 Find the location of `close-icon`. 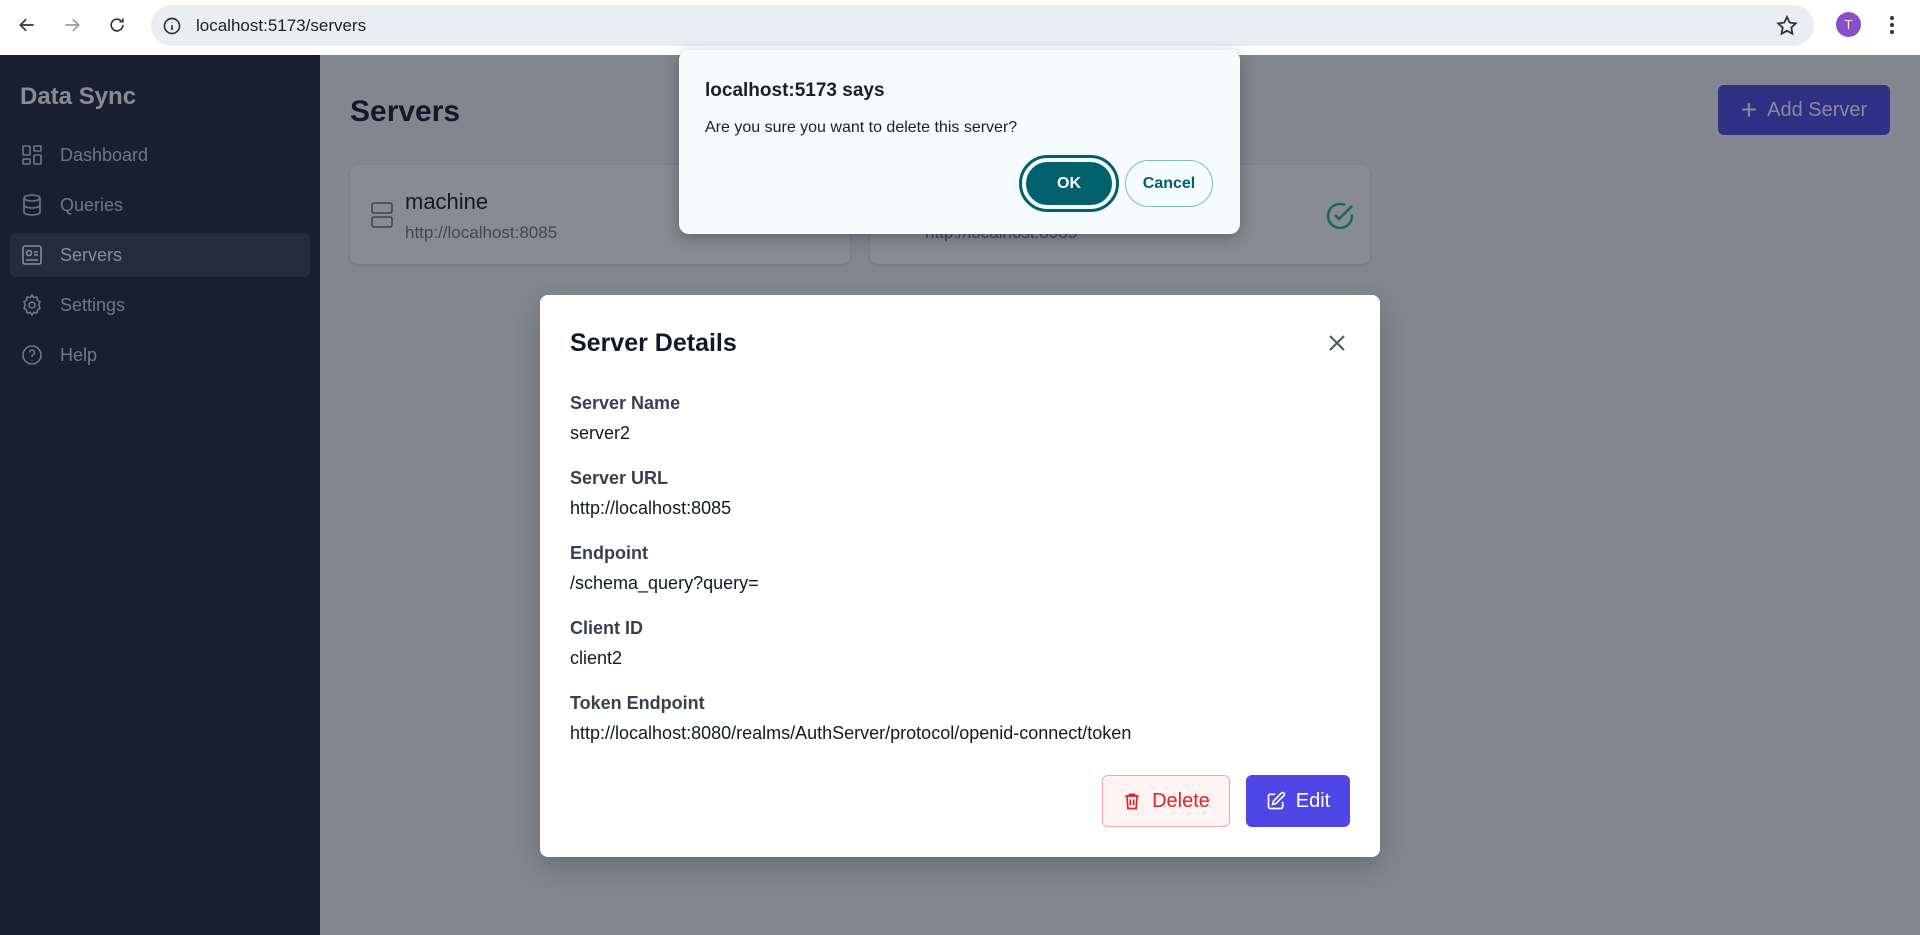

close-icon is located at coordinates (1337, 343).